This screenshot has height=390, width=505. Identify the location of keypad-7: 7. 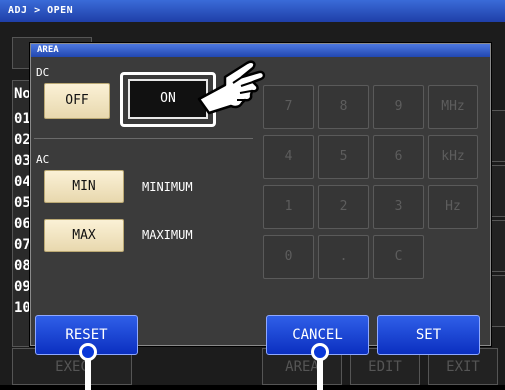
(288, 107).